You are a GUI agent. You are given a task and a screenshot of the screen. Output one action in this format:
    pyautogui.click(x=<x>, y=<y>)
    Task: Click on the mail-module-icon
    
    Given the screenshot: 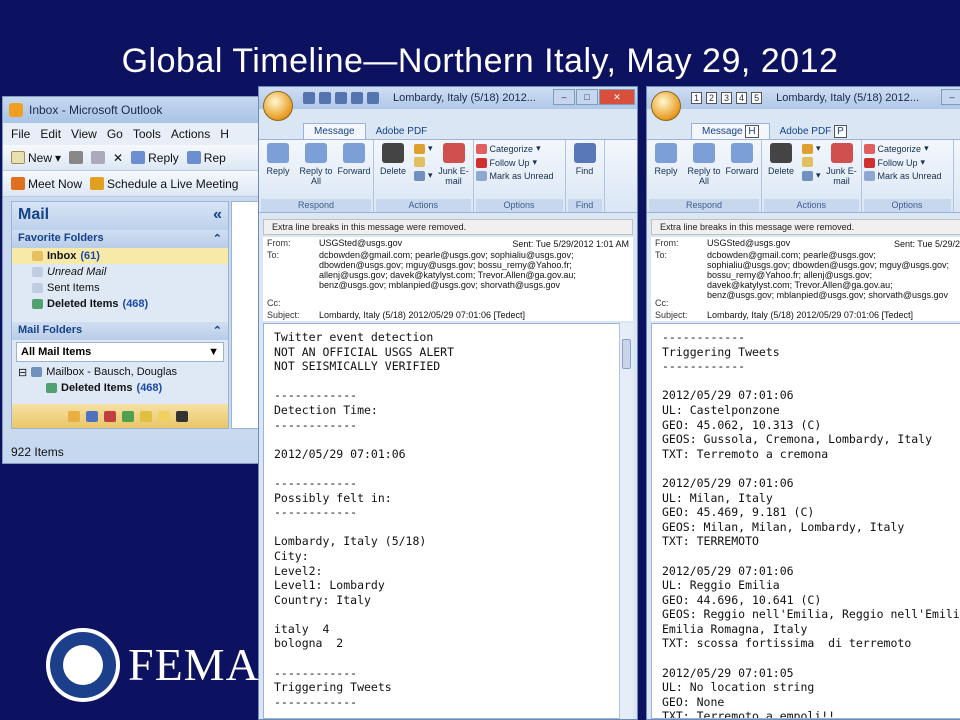 What is the action you would take?
    pyautogui.click(x=74, y=416)
    